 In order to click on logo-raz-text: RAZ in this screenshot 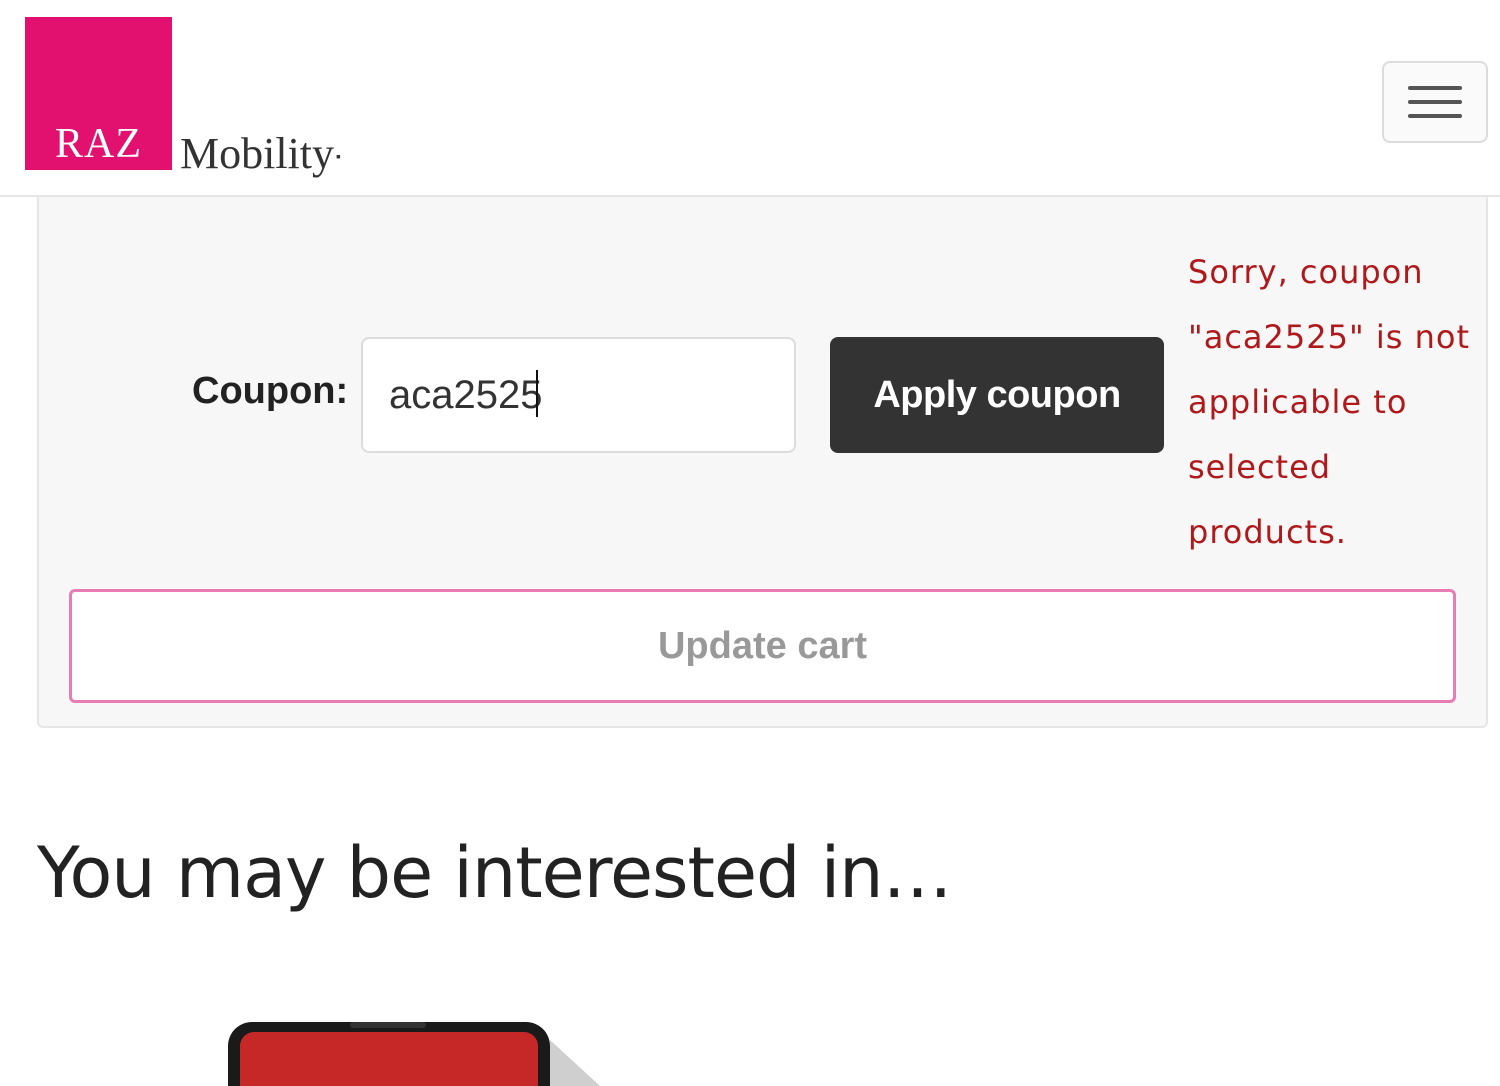, I will do `click(98, 144)`.